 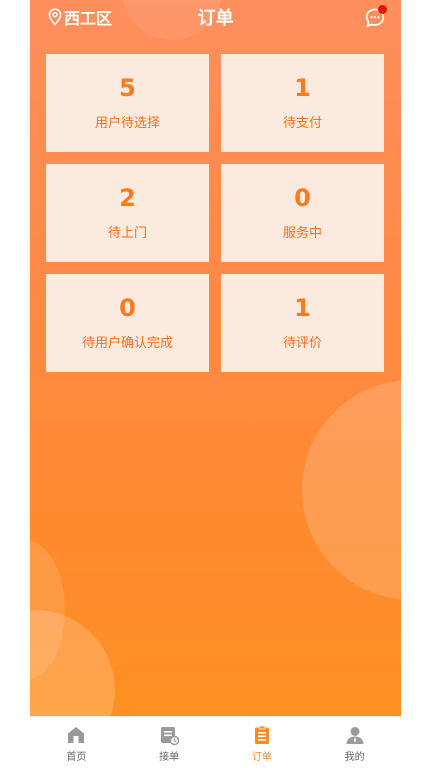 I want to click on home-icon, so click(x=76, y=735).